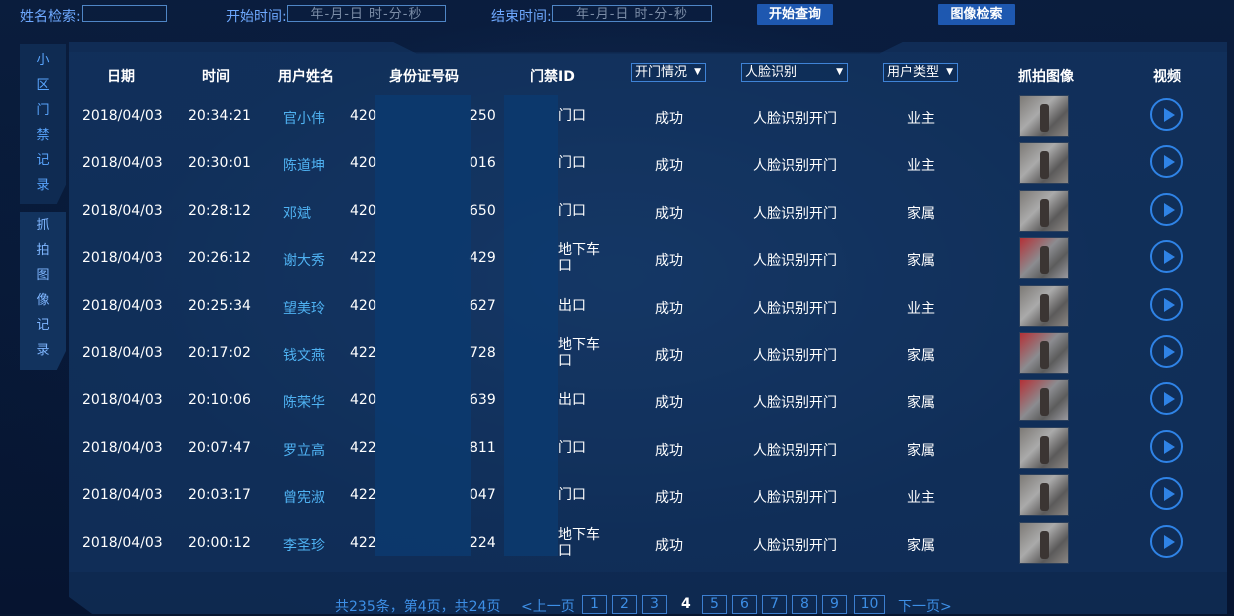  I want to click on tab-capture-records-char: 拍, so click(43, 250).